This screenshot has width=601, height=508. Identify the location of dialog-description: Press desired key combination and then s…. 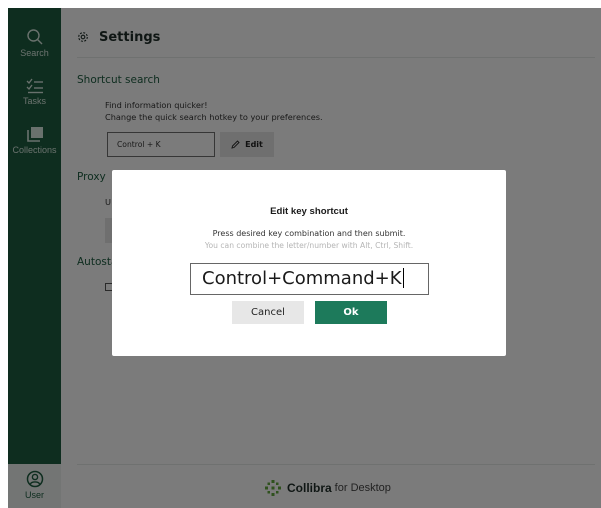
(309, 233).